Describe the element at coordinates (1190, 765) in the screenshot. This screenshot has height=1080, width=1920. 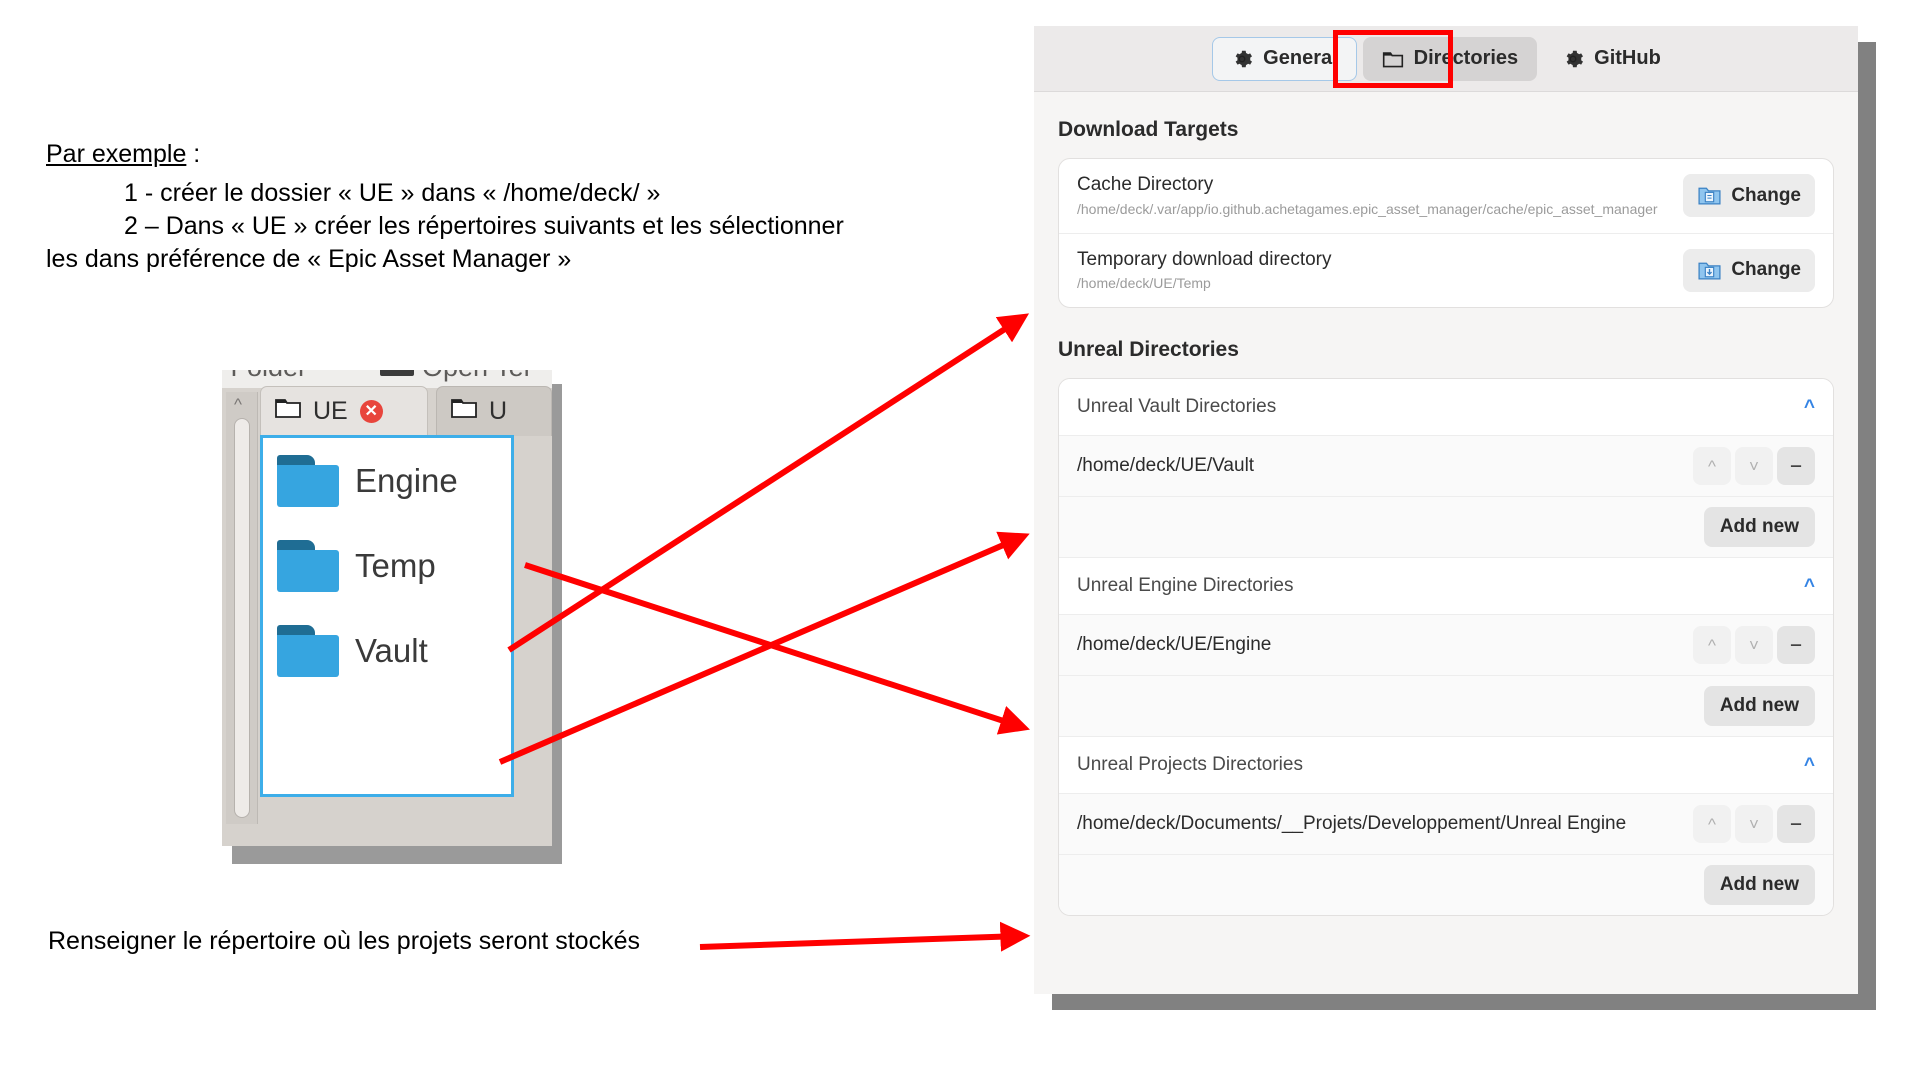
I see `dir-group-label: Unreal Projects Directories` at that location.